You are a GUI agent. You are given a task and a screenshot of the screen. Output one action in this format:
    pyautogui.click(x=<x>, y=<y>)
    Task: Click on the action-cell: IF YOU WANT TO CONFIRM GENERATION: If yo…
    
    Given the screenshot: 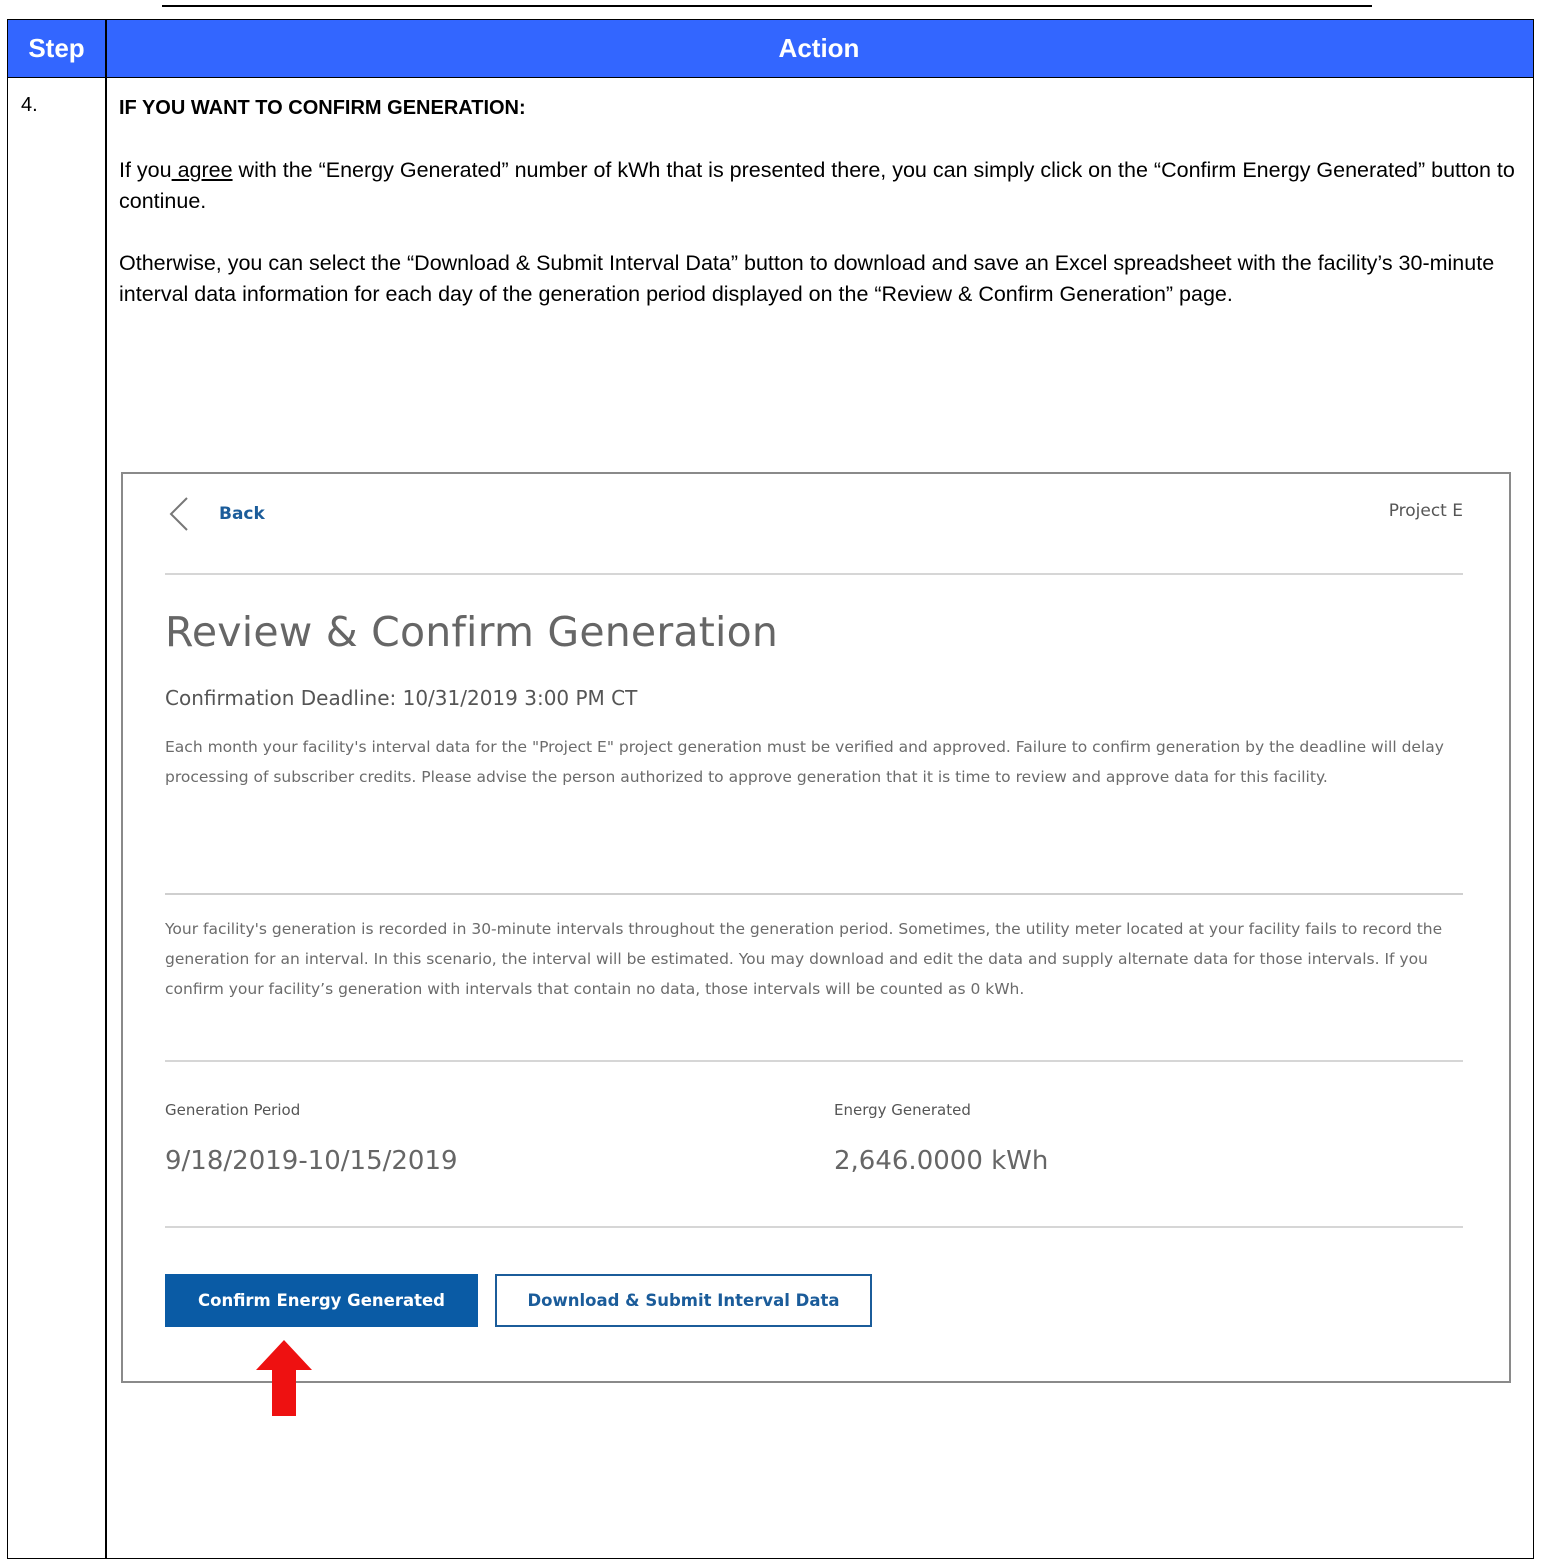 What is the action you would take?
    pyautogui.click(x=819, y=215)
    